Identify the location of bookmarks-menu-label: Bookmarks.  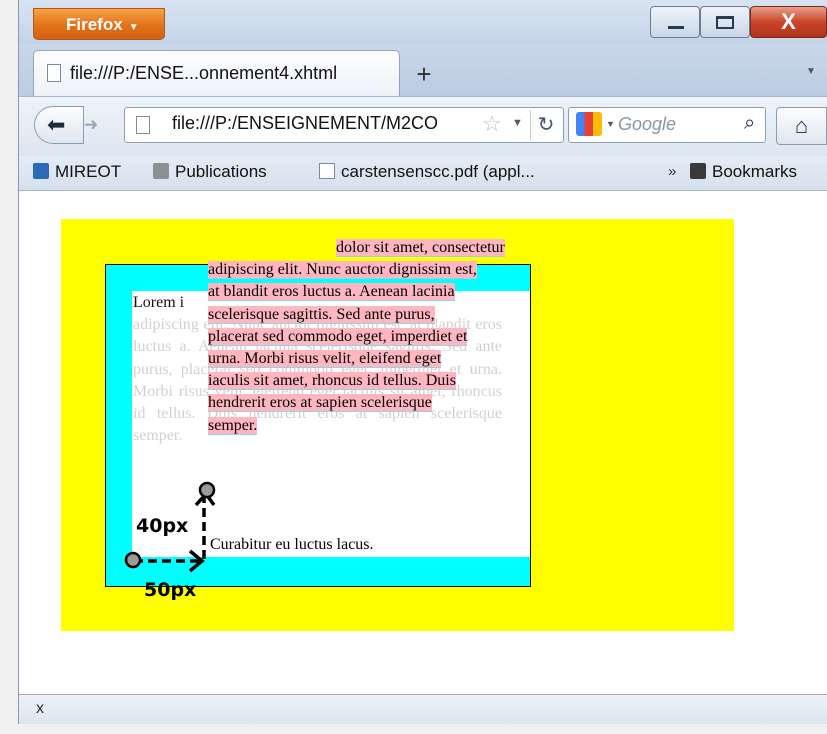
(755, 171).